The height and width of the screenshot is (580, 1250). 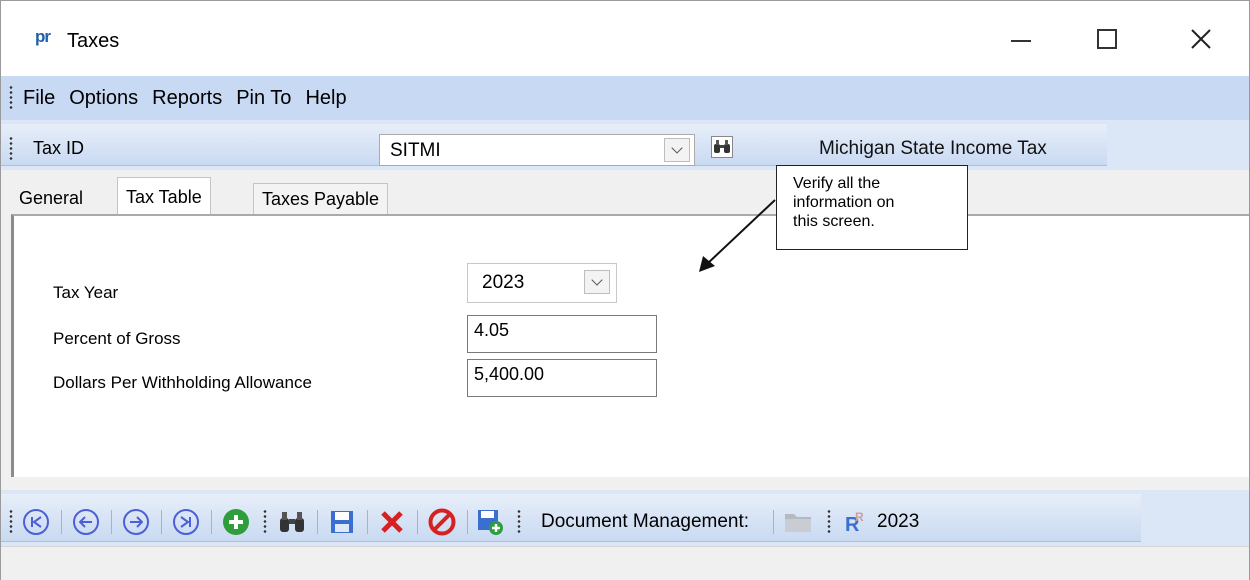 I want to click on tax-description: Michigan State Income Tax, so click(x=933, y=148).